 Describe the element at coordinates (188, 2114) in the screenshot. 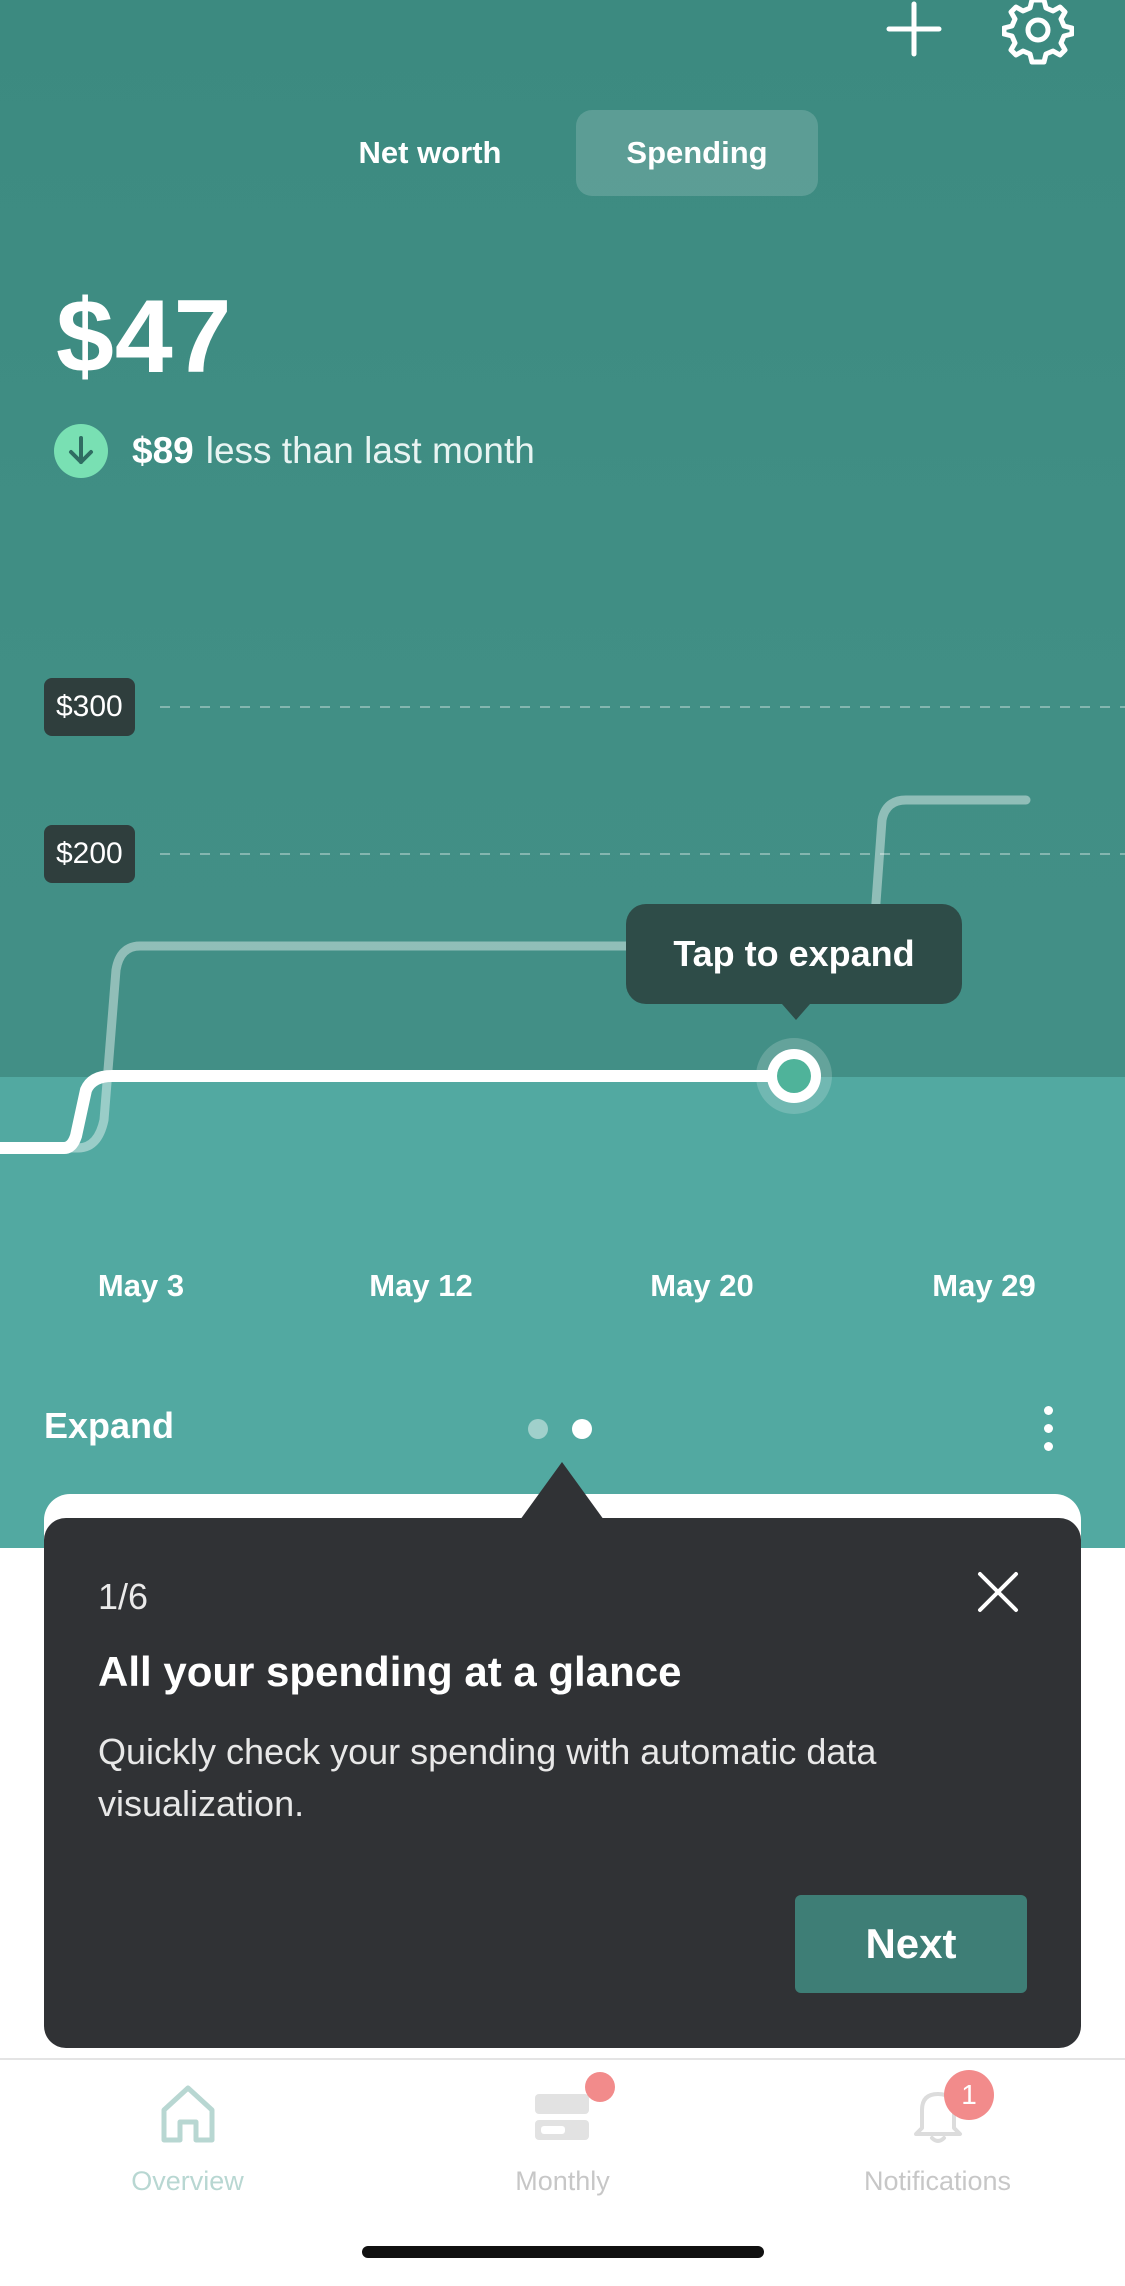

I see `home-icon` at that location.